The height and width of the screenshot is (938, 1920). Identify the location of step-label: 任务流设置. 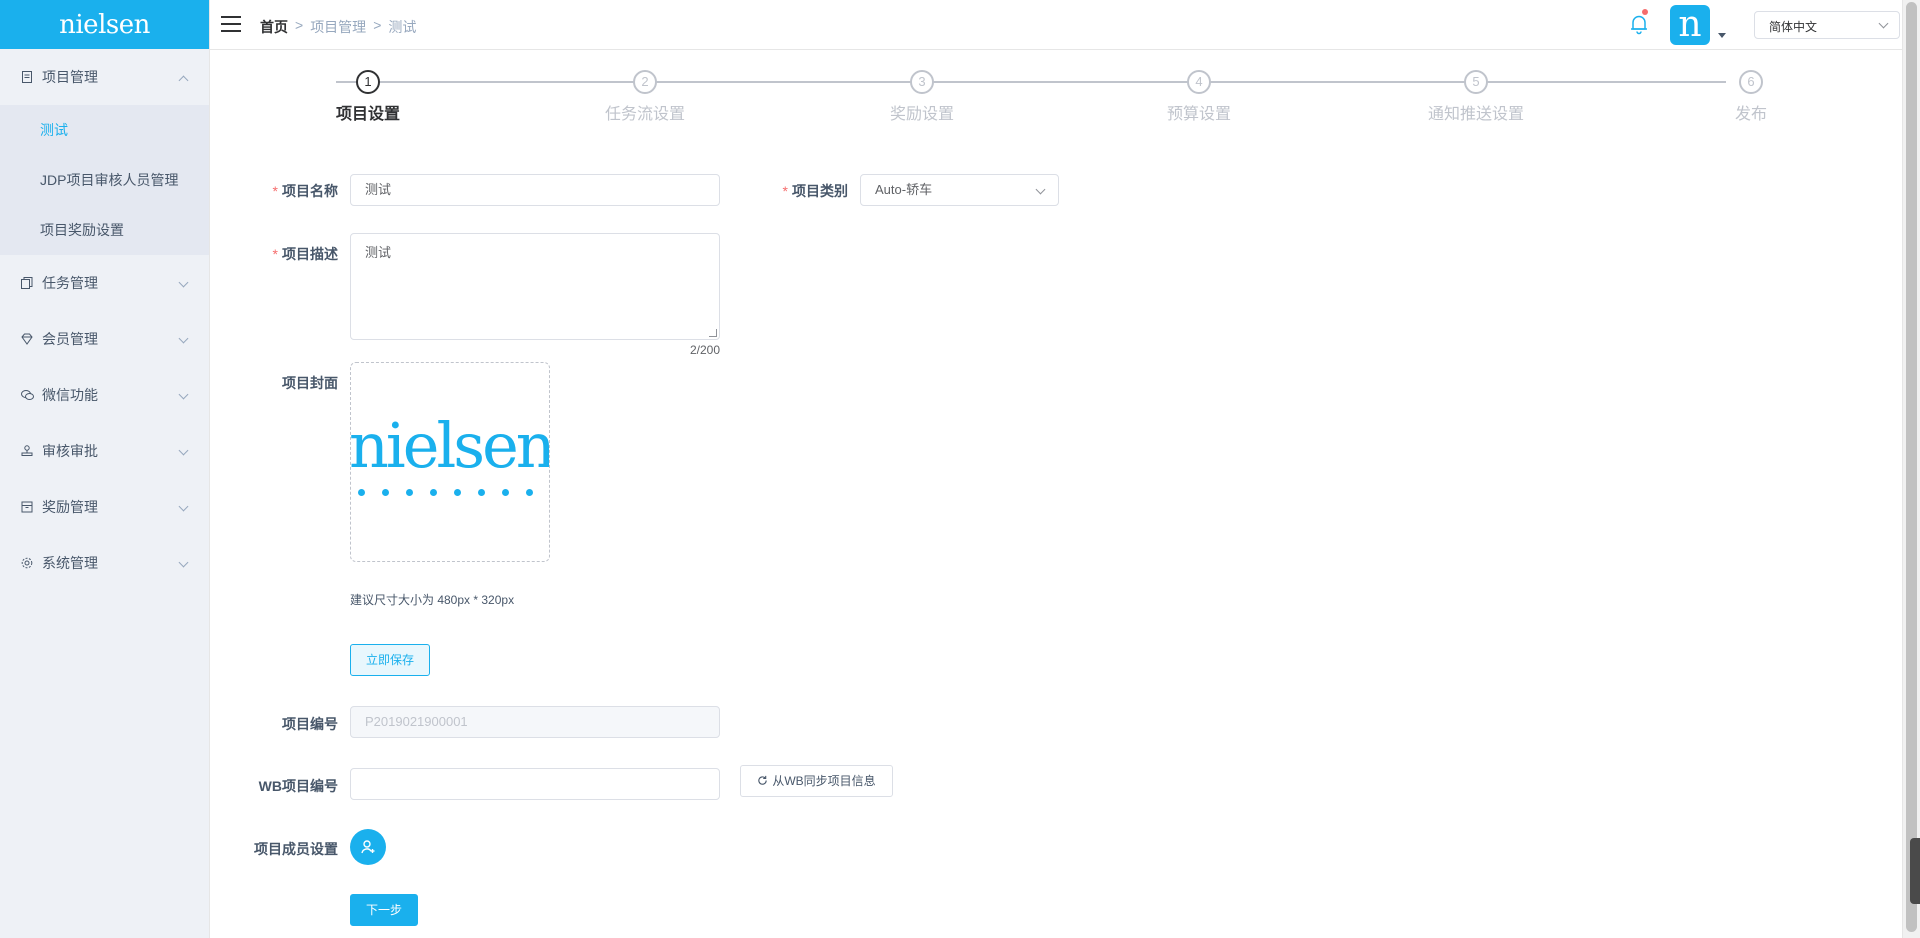
(644, 114).